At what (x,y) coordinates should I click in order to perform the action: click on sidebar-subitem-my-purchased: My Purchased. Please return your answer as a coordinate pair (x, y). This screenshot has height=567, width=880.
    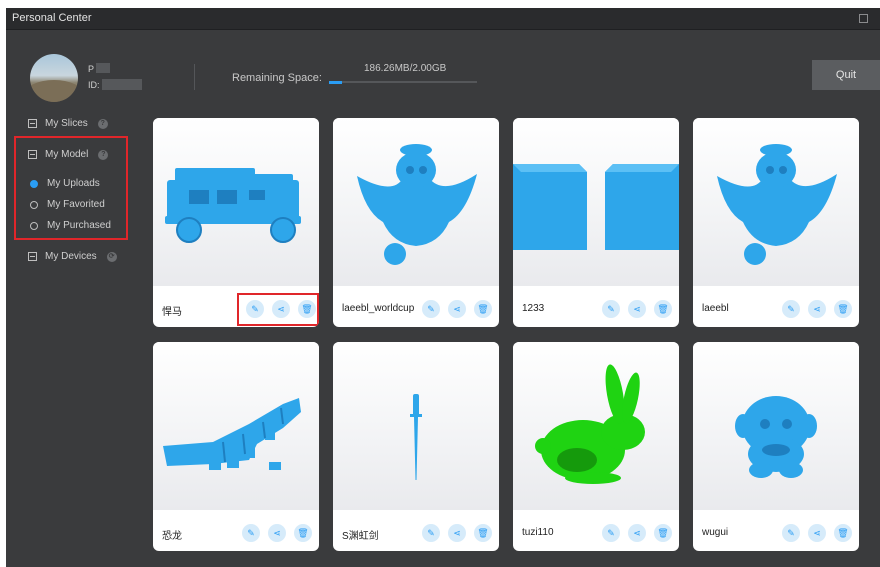
    Looking at the image, I should click on (70, 225).